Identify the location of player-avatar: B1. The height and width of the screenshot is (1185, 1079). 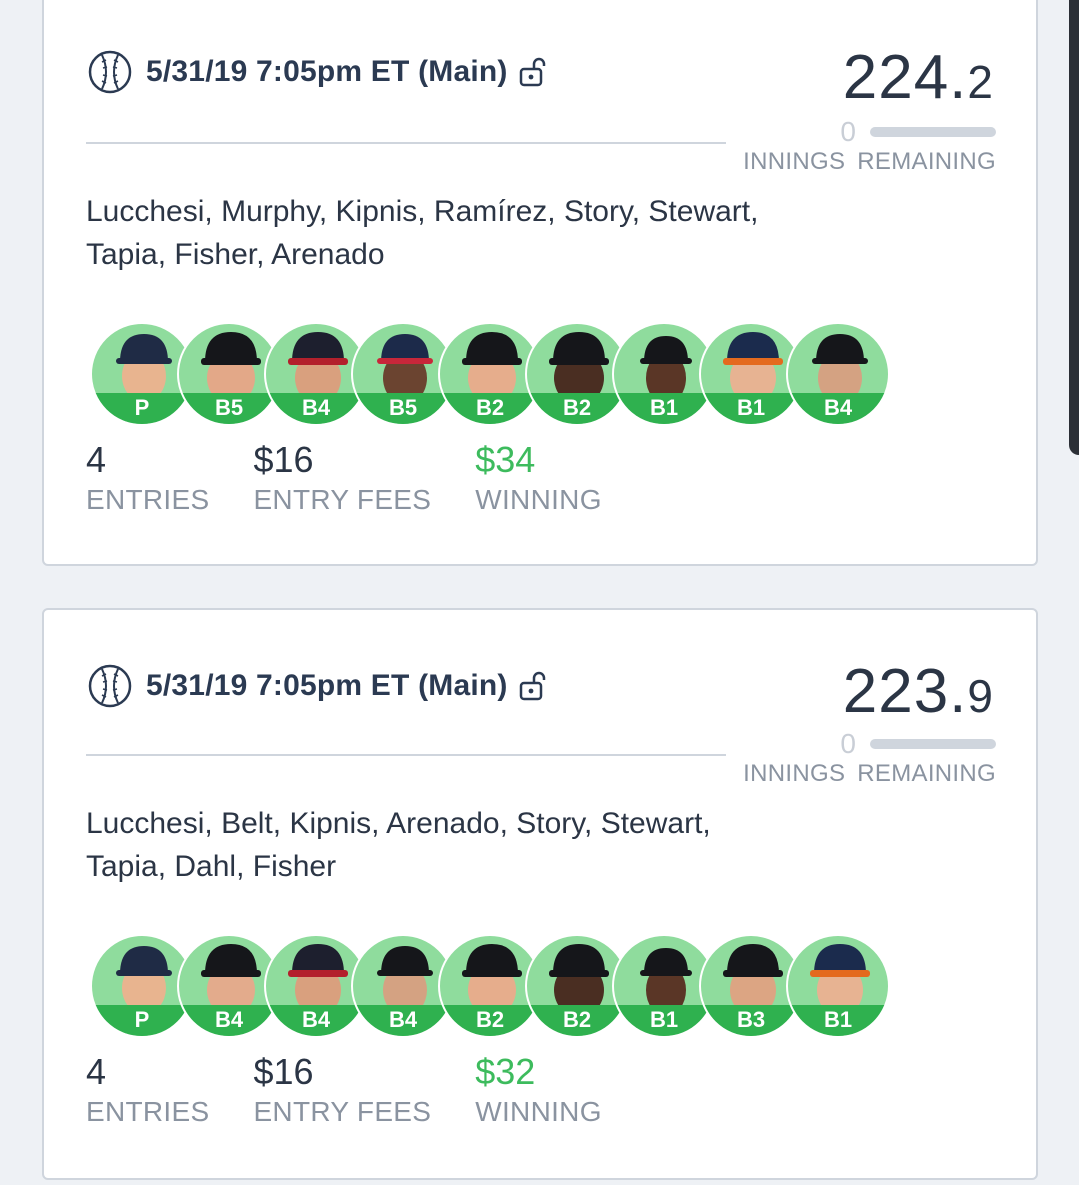
(838, 986).